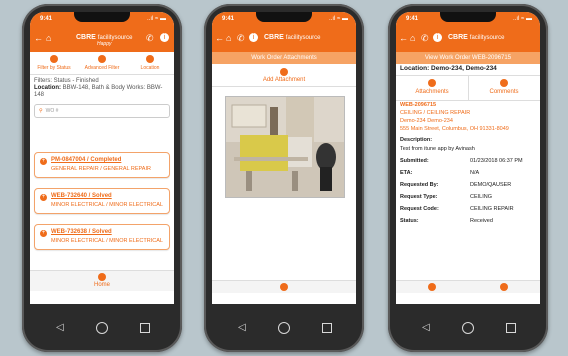 This screenshot has width=568, height=356. I want to click on detail-key: Request Code:, so click(419, 209).